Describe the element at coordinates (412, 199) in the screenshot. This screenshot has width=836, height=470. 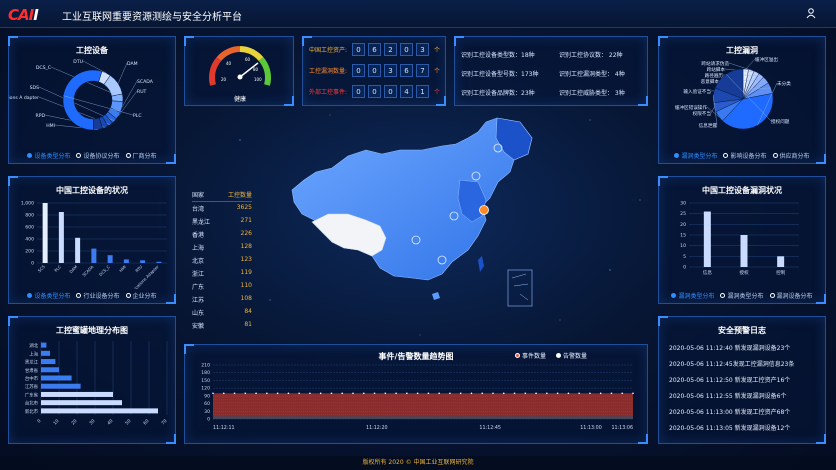
I see `map-mainland` at that location.